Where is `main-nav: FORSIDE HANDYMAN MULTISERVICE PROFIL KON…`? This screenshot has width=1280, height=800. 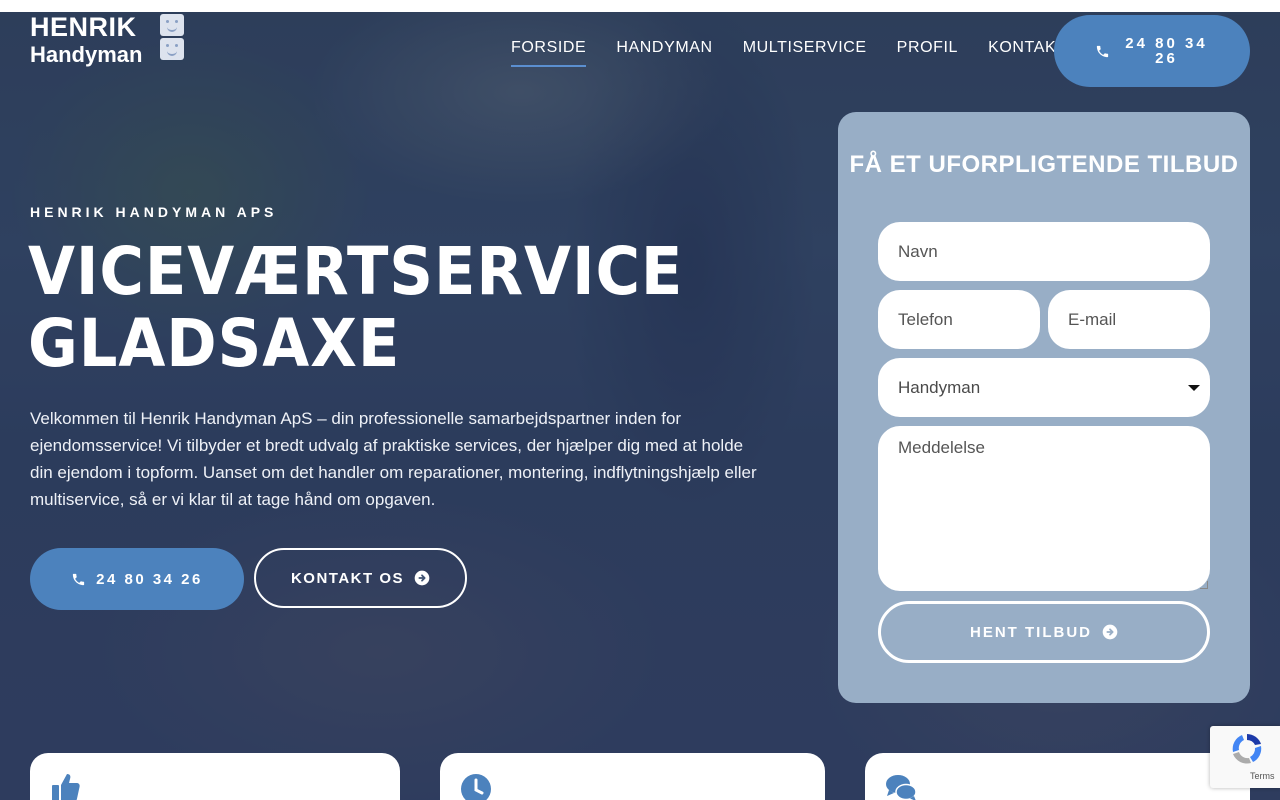 main-nav: FORSIDE HANDYMAN MULTISERVICE PROFIL KON… is located at coordinates (789, 53).